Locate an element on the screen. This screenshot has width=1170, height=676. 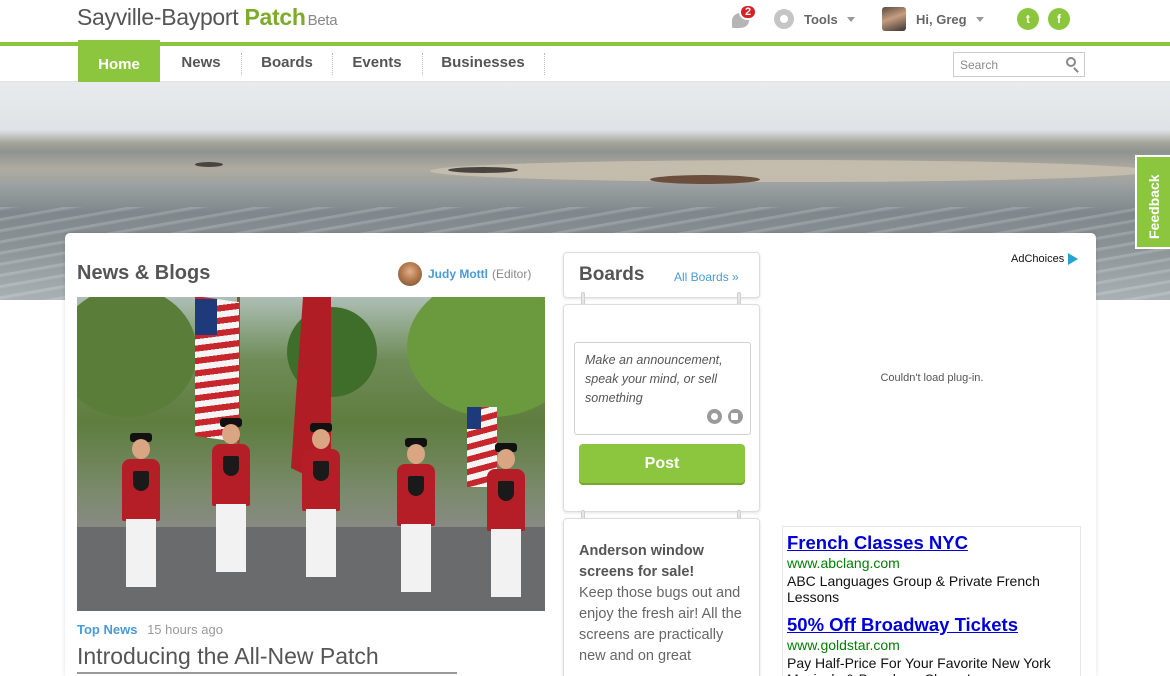
tools-label: Tools is located at coordinates (821, 19).